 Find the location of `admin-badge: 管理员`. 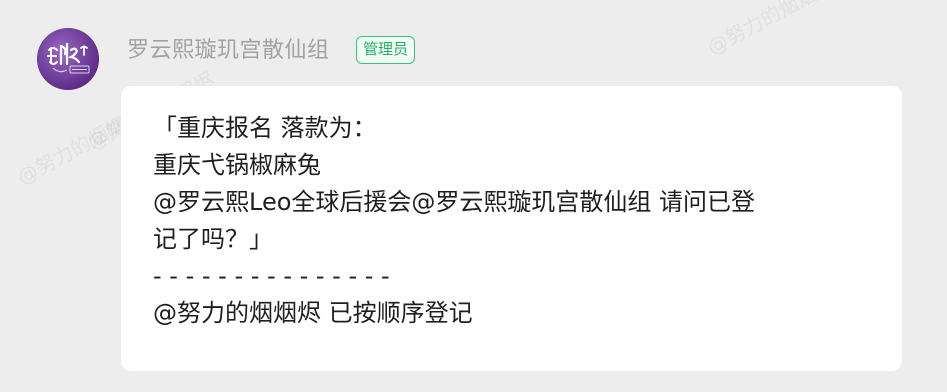

admin-badge: 管理员 is located at coordinates (386, 50).